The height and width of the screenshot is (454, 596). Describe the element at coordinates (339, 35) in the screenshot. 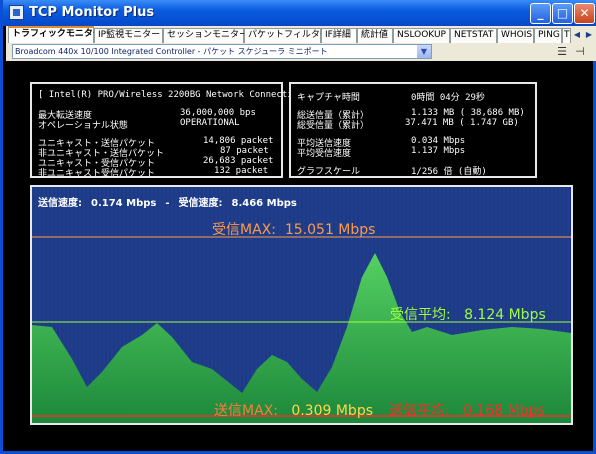

I see `tab-if-detail: IF詳細` at that location.